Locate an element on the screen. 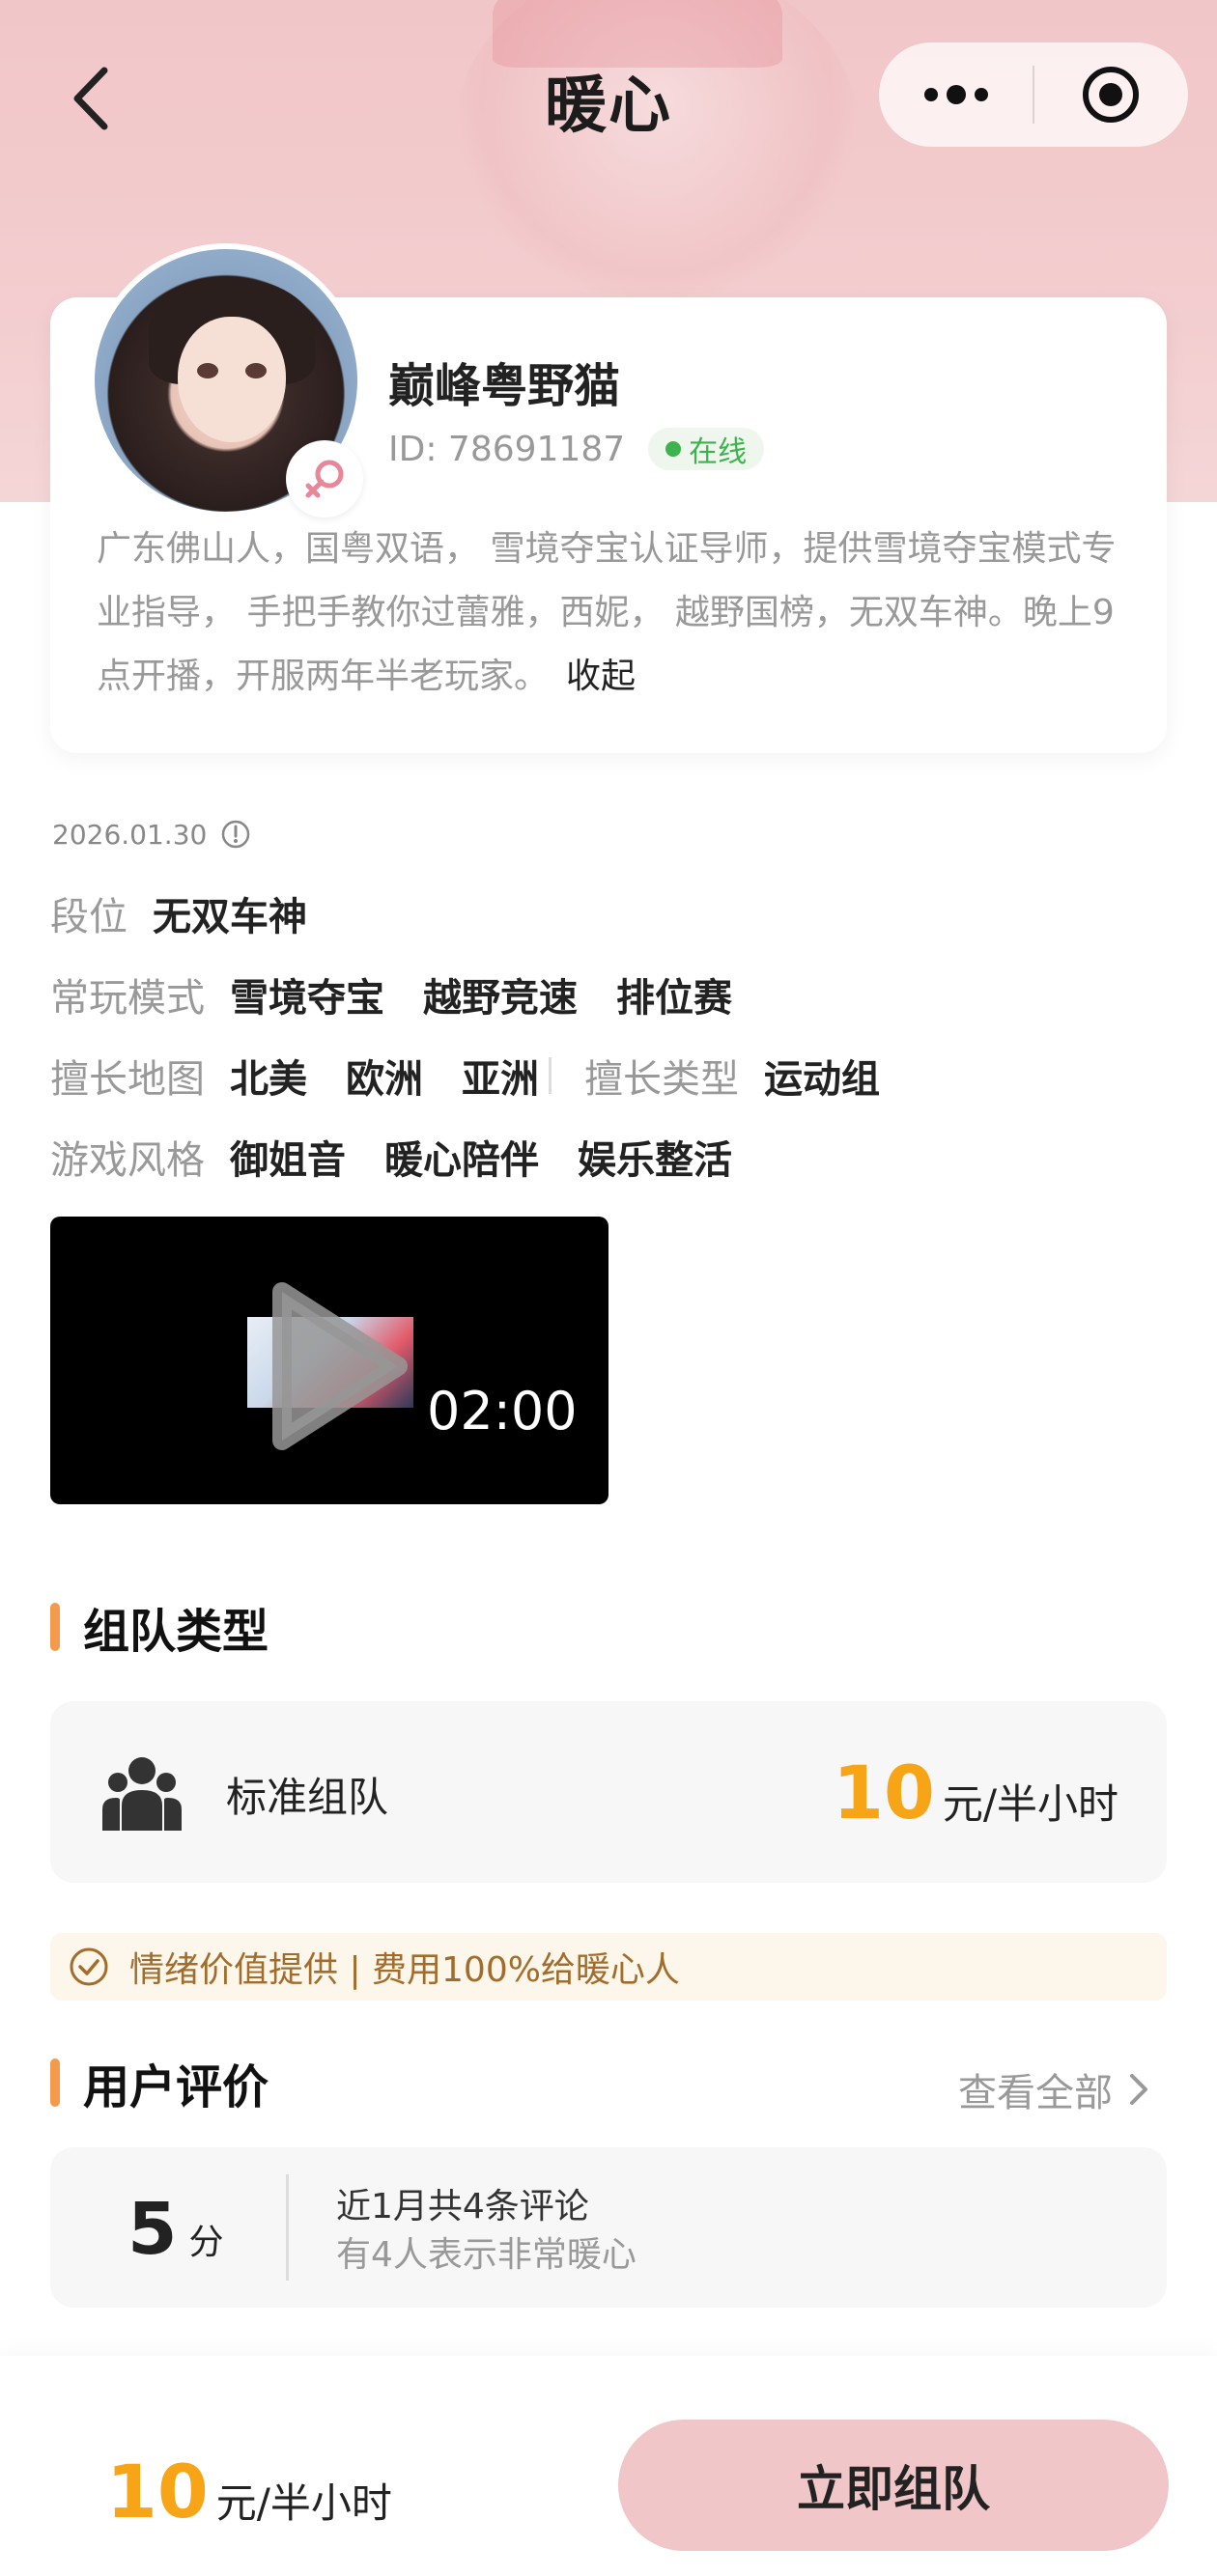  price-amount: 10 is located at coordinates (884, 1793).